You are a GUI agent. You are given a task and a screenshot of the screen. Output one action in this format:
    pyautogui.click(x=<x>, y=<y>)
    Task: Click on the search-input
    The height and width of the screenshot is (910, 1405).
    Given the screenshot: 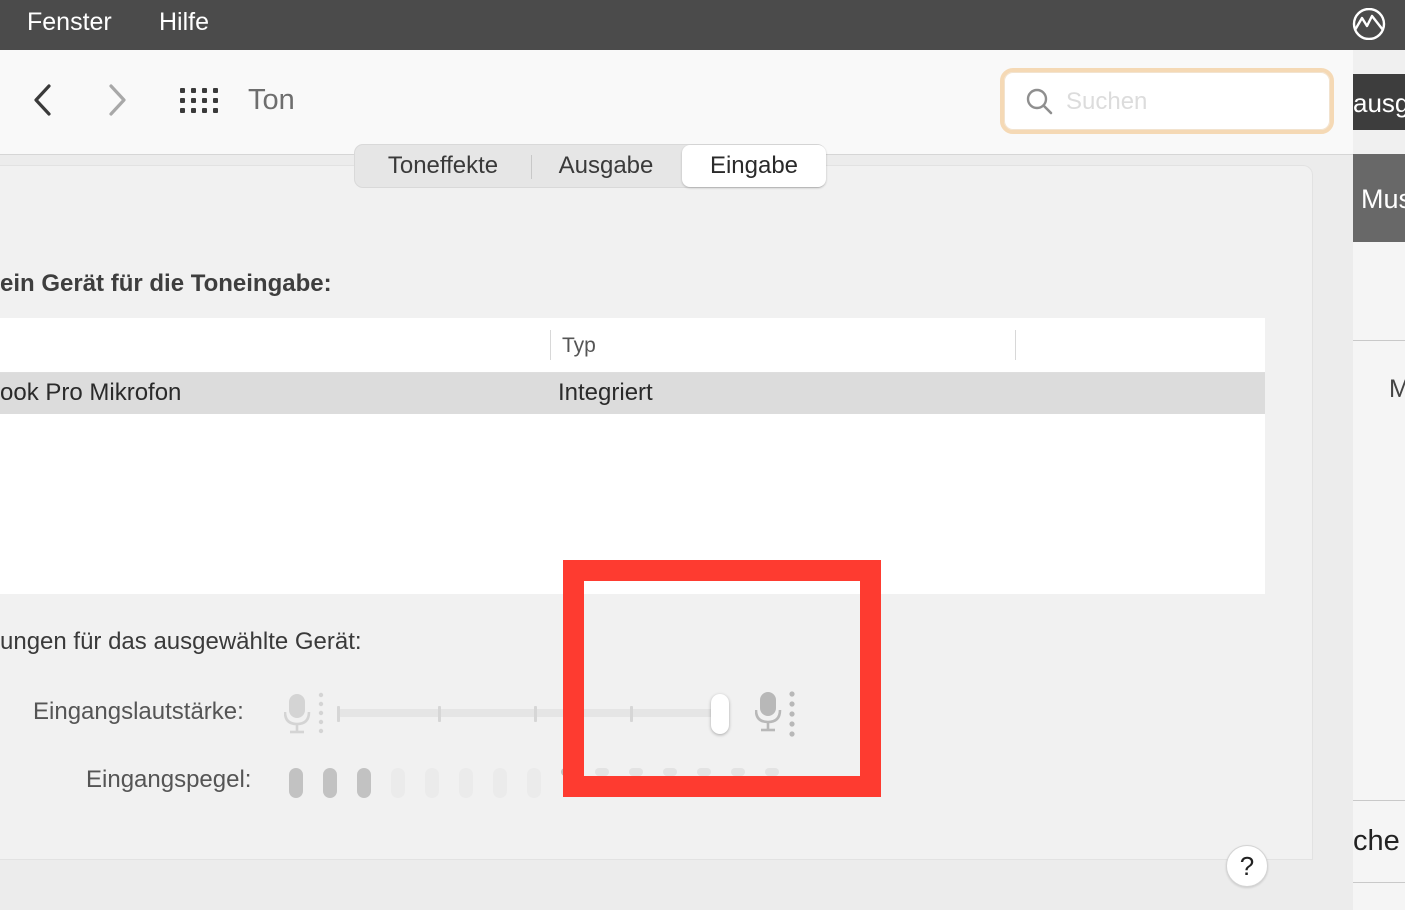 What is the action you would take?
    pyautogui.click(x=1191, y=102)
    